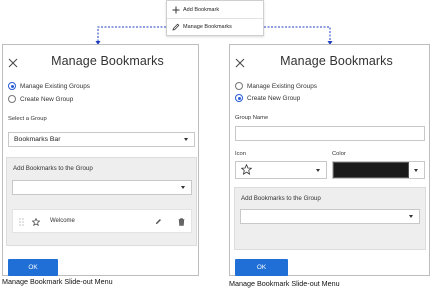 This screenshot has width=432, height=289. What do you see at coordinates (371, 170) in the screenshot?
I see `color-swatch` at bounding box center [371, 170].